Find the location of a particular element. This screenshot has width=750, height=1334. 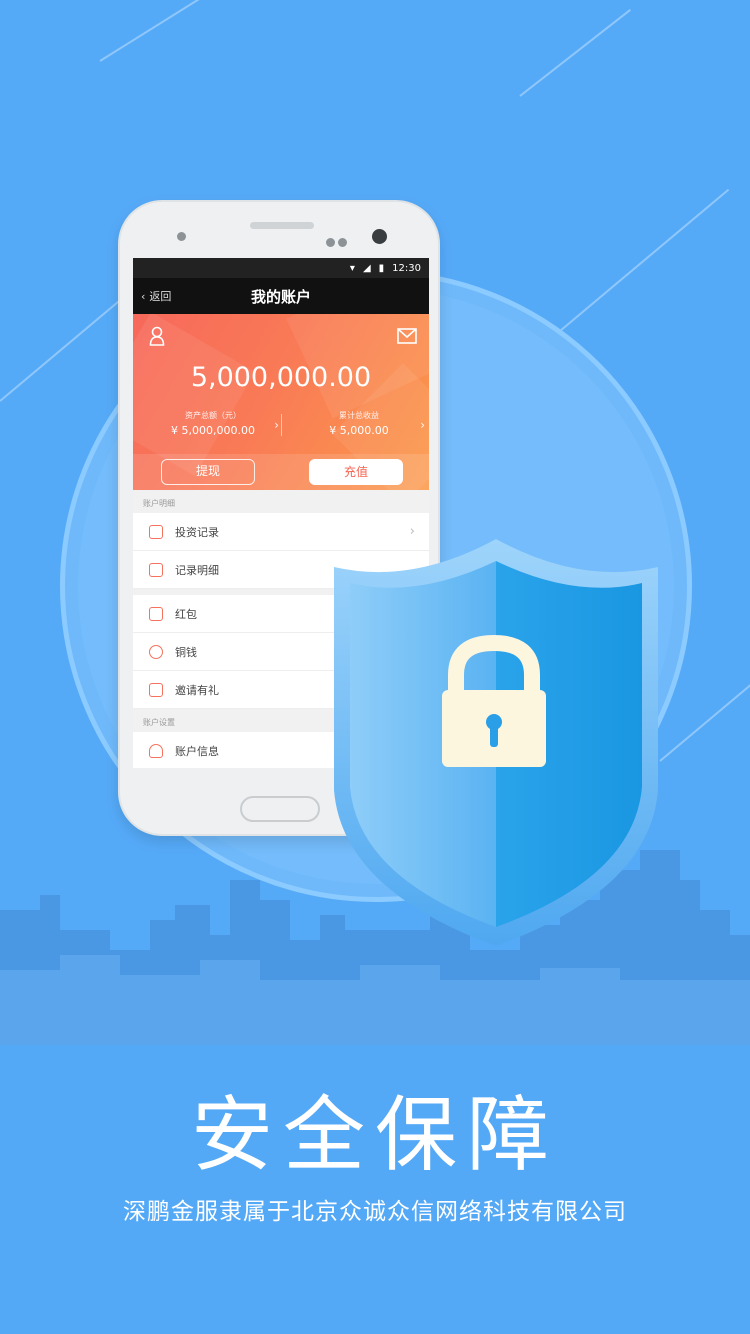

chevron-left-icon: ‹ is located at coordinates (143, 296).